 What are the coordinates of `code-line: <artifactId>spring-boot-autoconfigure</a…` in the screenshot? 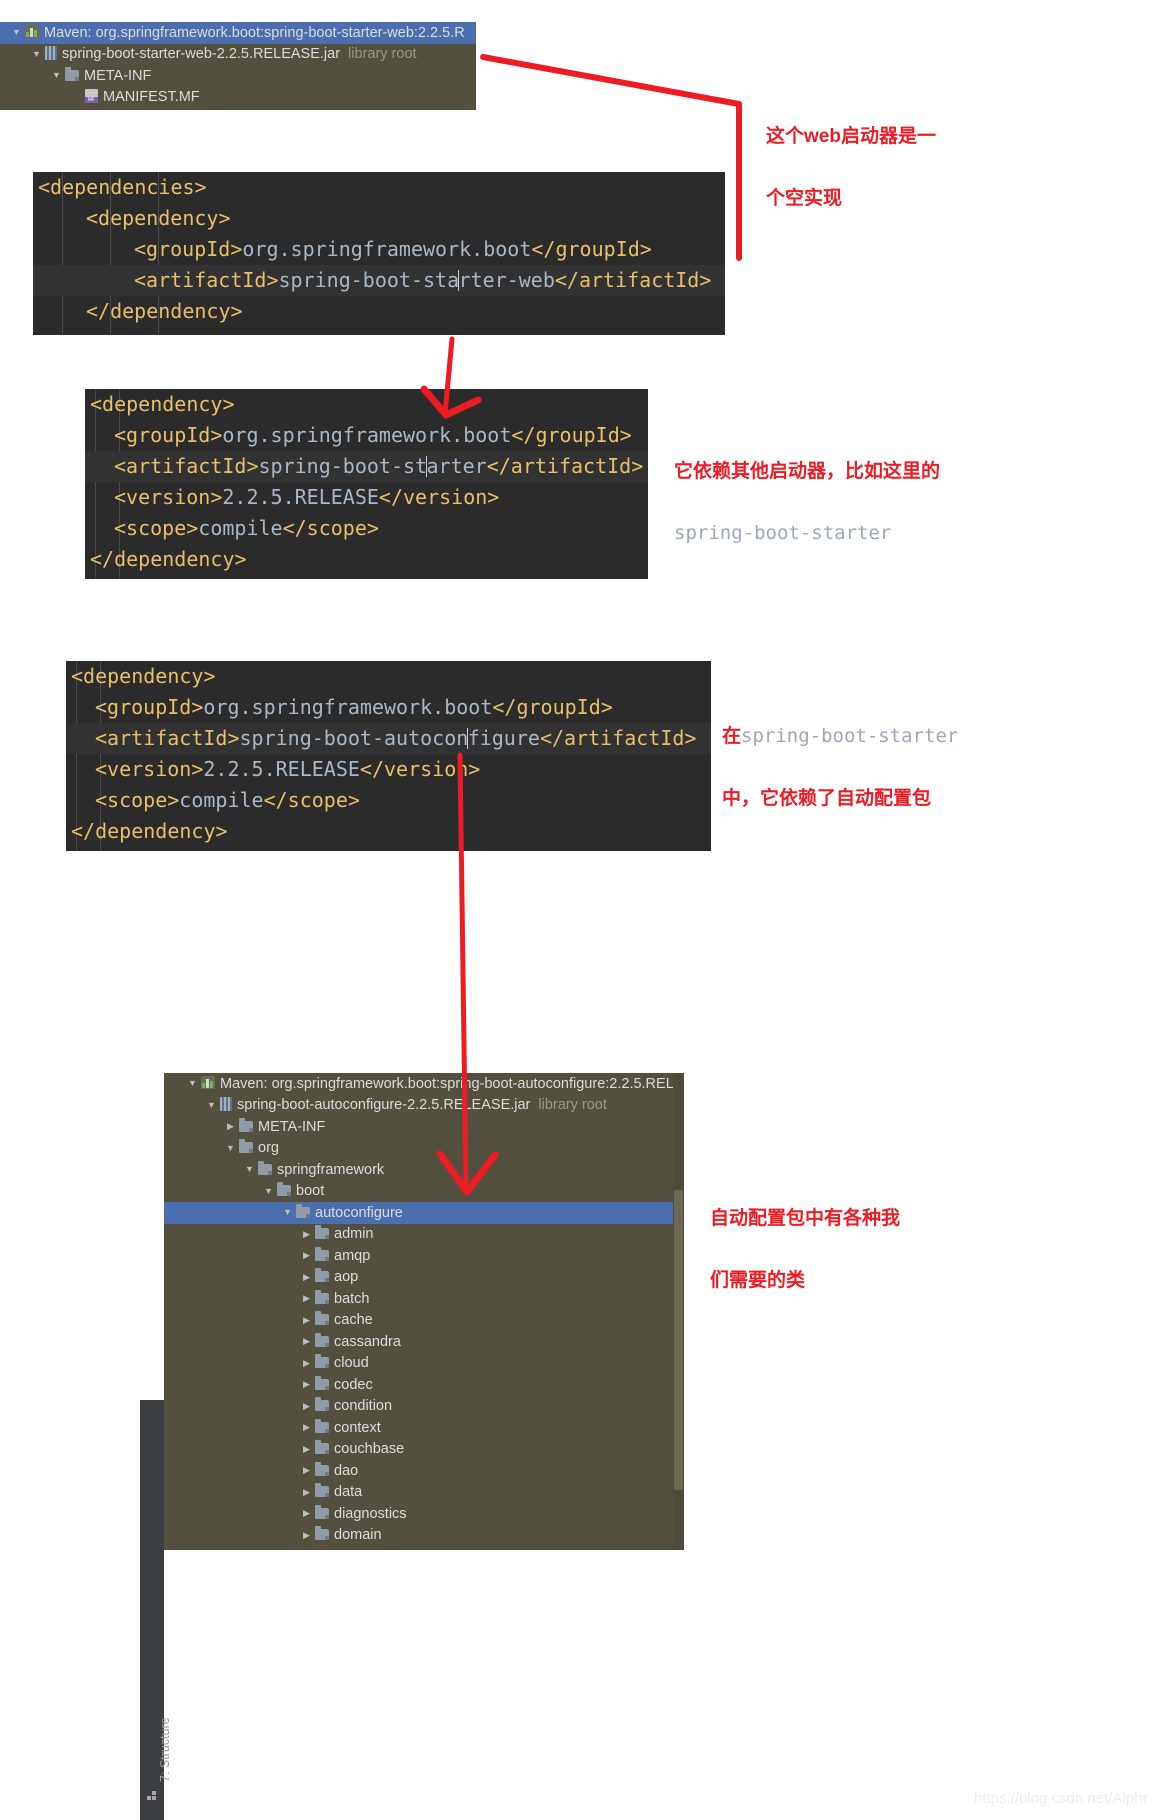 It's located at (388, 738).